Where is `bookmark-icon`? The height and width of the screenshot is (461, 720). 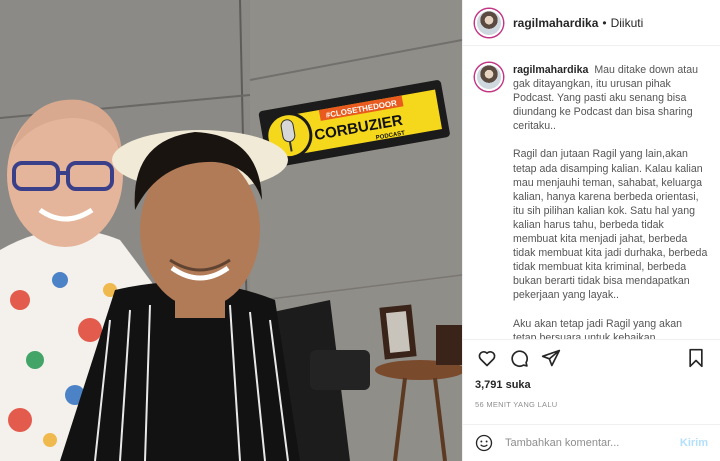
bookmark-icon is located at coordinates (696, 358).